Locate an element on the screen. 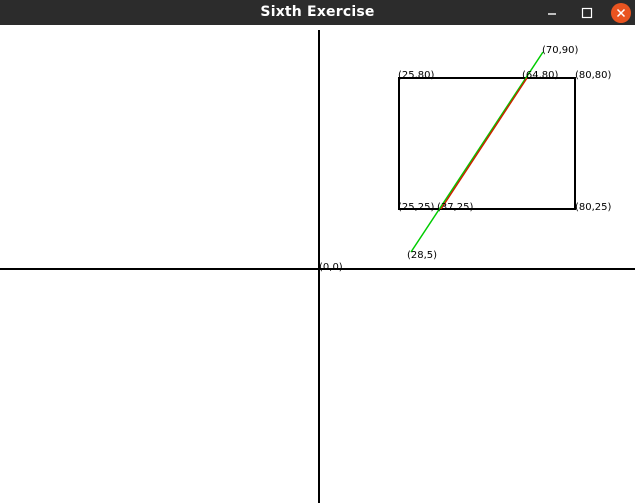  maximize-icon is located at coordinates (587, 13).